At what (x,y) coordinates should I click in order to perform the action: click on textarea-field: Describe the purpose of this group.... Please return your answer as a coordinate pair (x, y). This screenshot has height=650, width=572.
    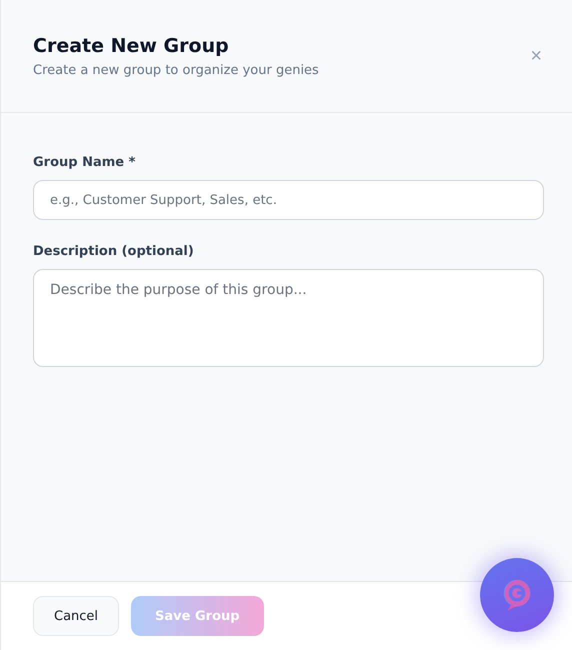
    Looking at the image, I should click on (288, 318).